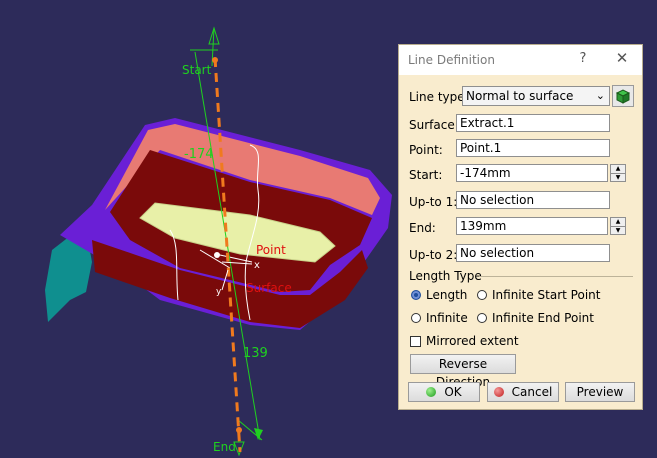  Describe the element at coordinates (255, 353) in the screenshot. I see `end-dimension: 139` at that location.